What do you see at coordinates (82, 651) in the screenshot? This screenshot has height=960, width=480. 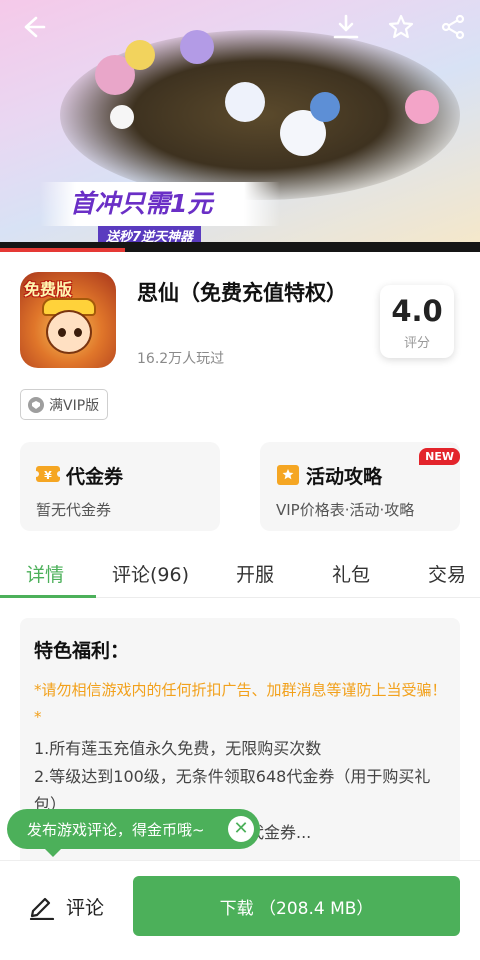 I see `features-heading: 特色福利：` at bounding box center [82, 651].